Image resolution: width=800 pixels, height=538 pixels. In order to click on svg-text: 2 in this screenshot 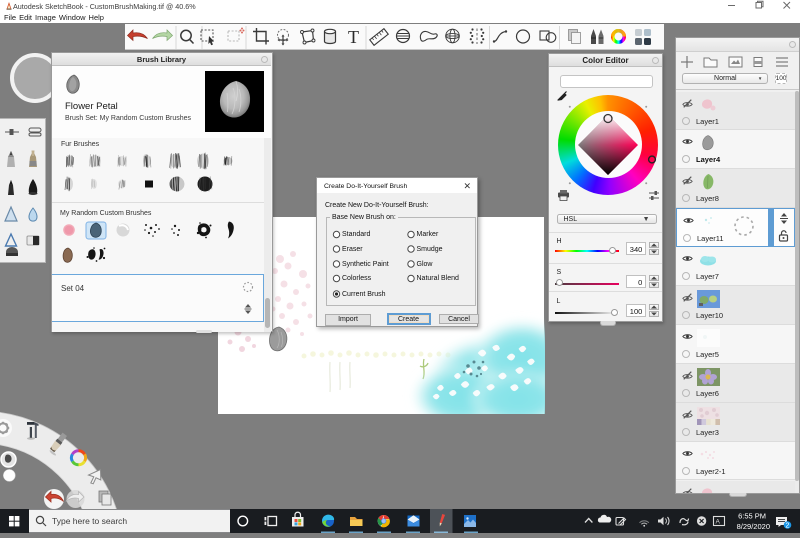, I will do `click(788, 526)`.